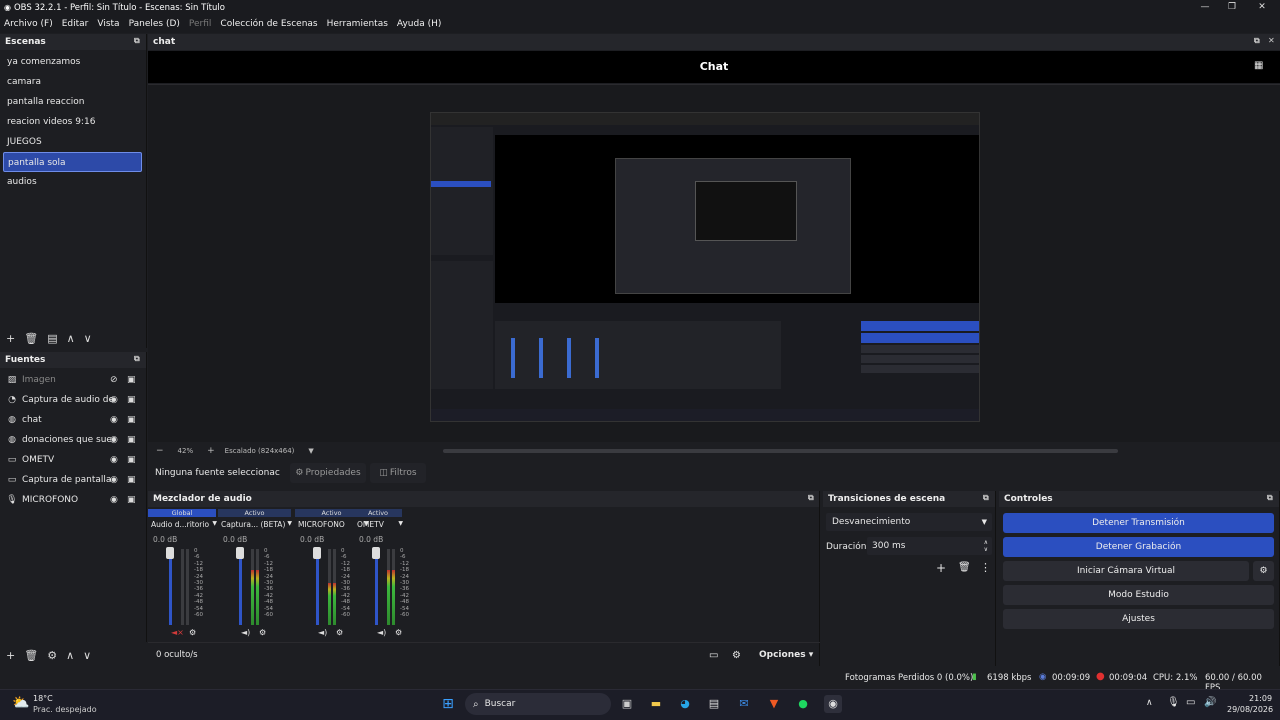 The height and width of the screenshot is (720, 1280). What do you see at coordinates (774, 704) in the screenshot?
I see `brave-icon: ▼` at bounding box center [774, 704].